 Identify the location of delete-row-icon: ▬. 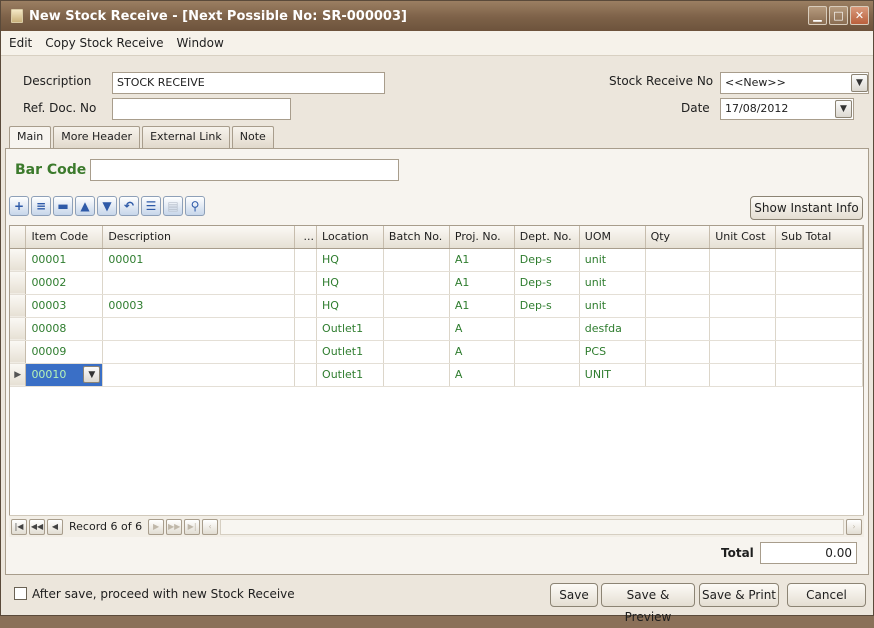
(63, 206).